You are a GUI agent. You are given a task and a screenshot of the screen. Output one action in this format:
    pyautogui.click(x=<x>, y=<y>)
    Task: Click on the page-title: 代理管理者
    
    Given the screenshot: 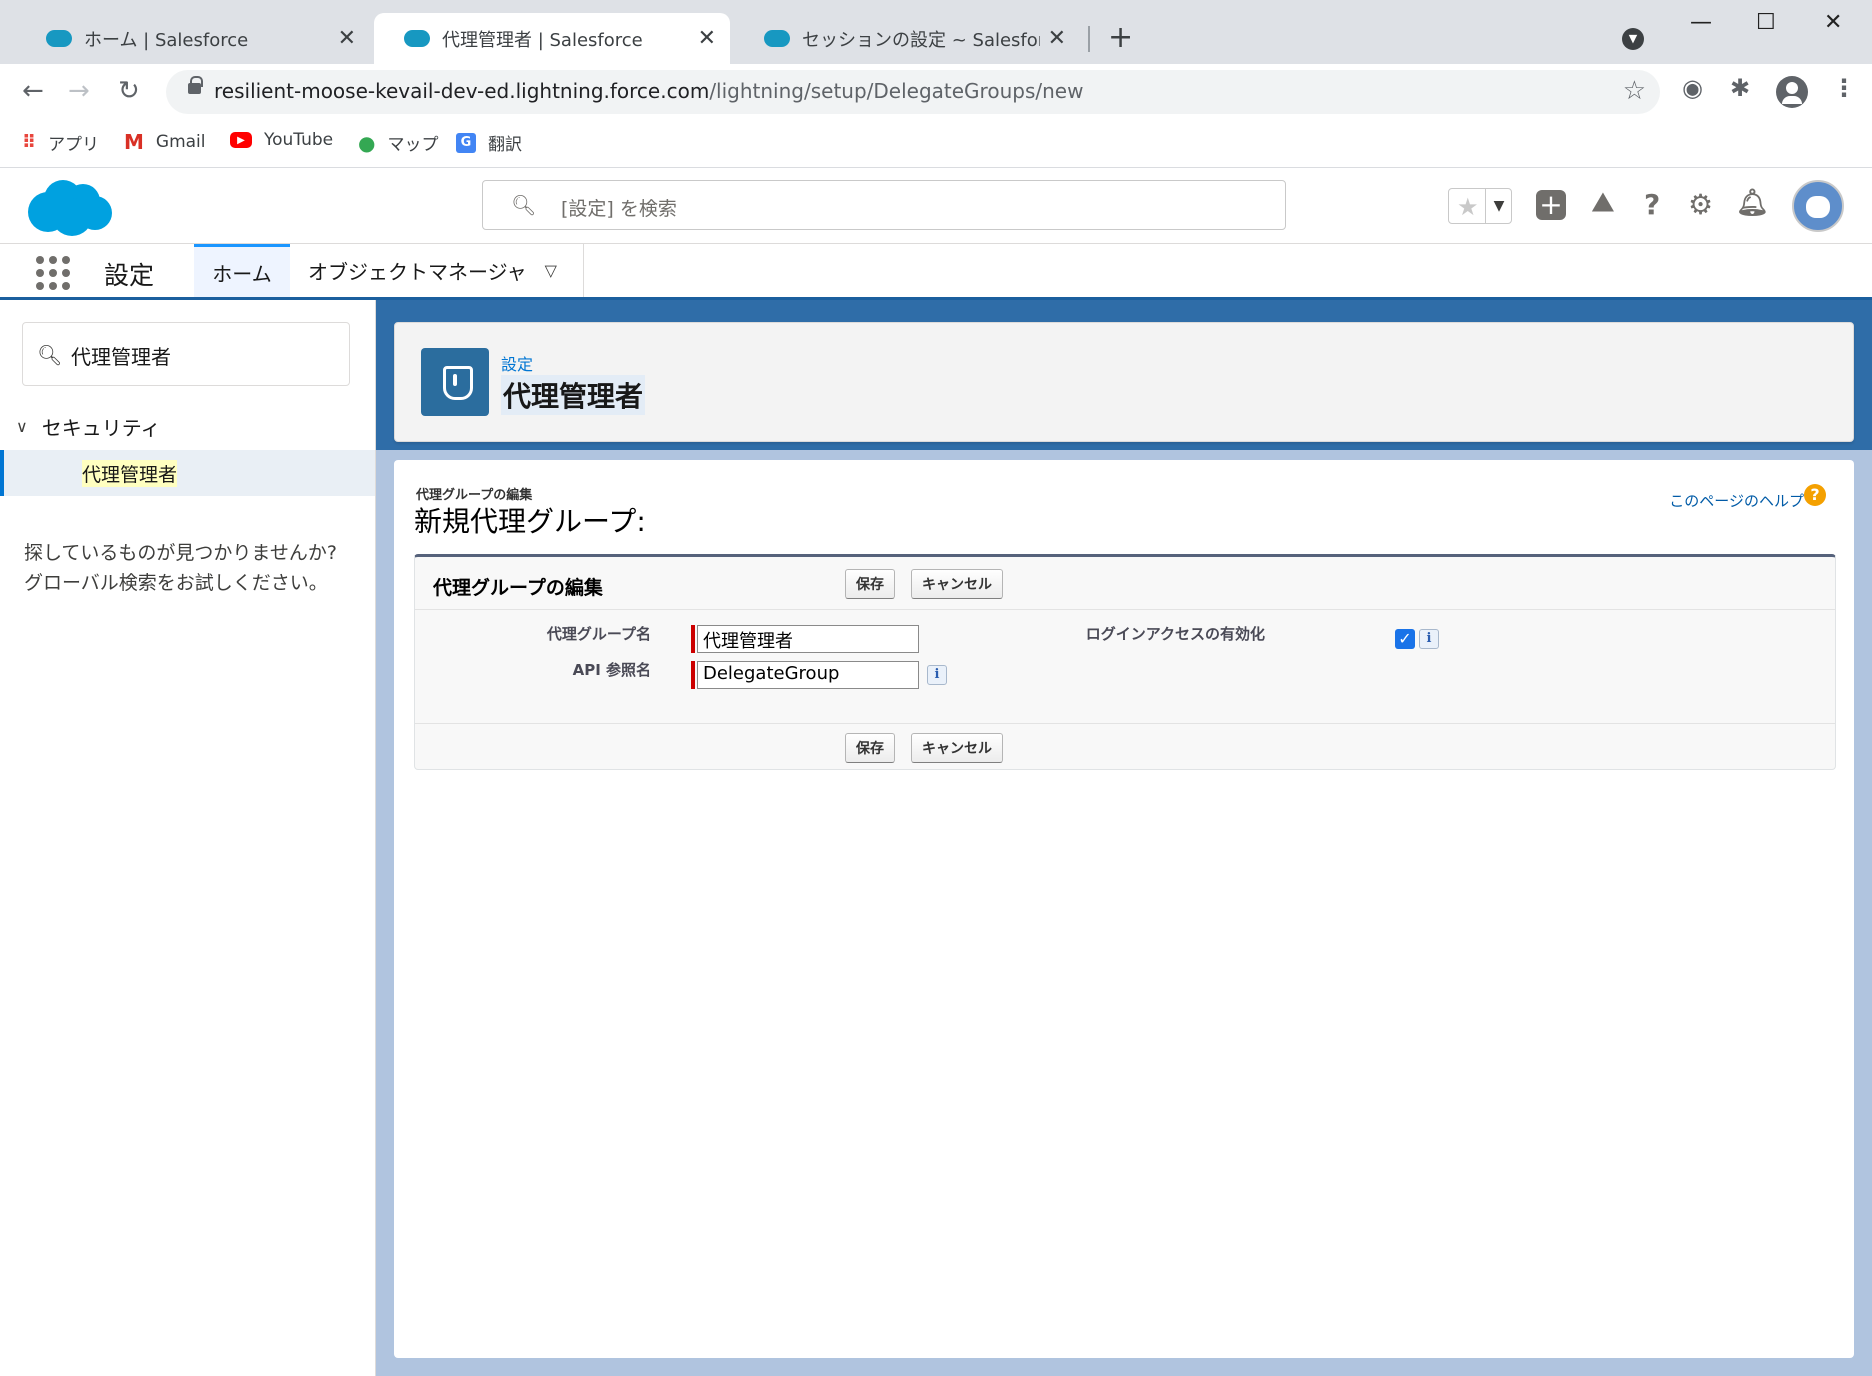 What is the action you would take?
    pyautogui.click(x=573, y=395)
    